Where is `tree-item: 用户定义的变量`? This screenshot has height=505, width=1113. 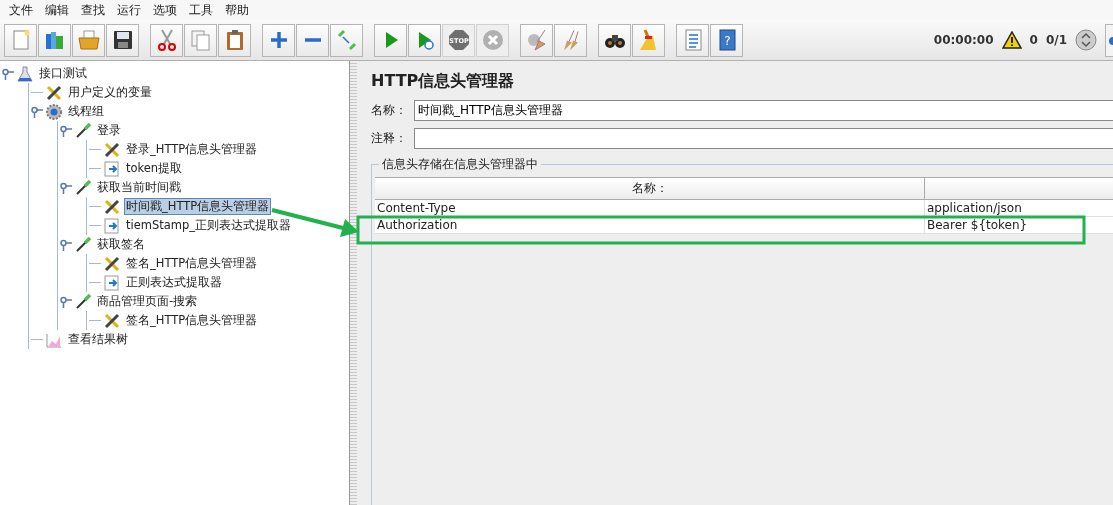
tree-item: 用户定义的变量 is located at coordinates (110, 92).